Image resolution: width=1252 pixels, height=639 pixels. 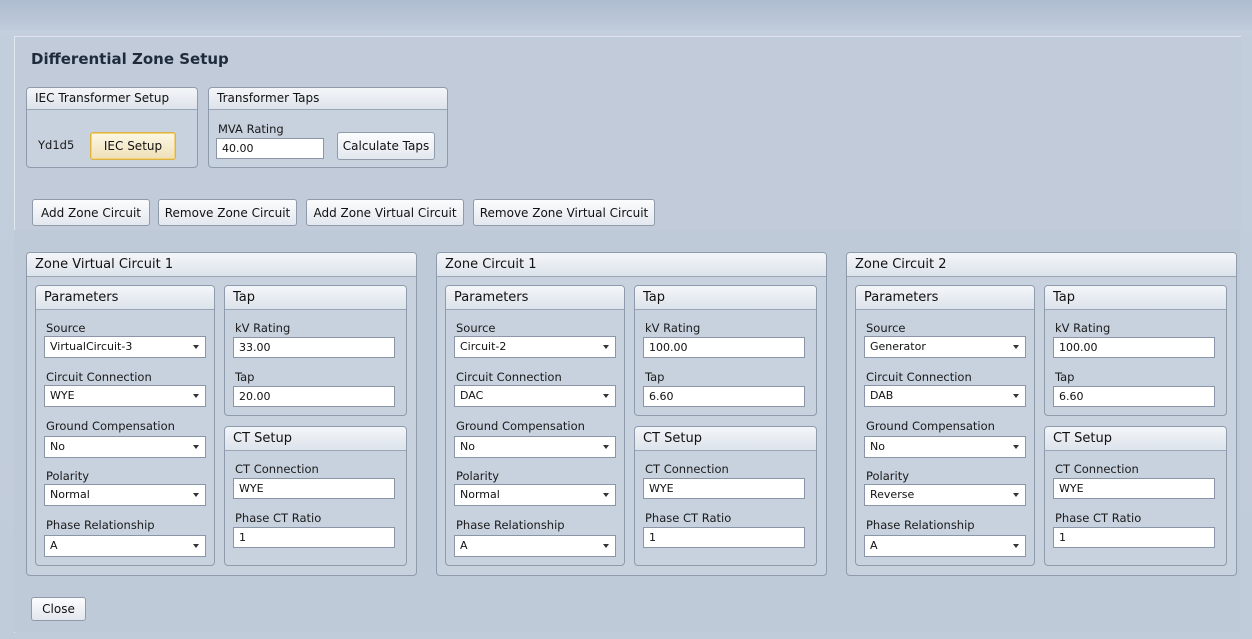 What do you see at coordinates (535, 347) in the screenshot?
I see `source-dropdown: Circuit-2` at bounding box center [535, 347].